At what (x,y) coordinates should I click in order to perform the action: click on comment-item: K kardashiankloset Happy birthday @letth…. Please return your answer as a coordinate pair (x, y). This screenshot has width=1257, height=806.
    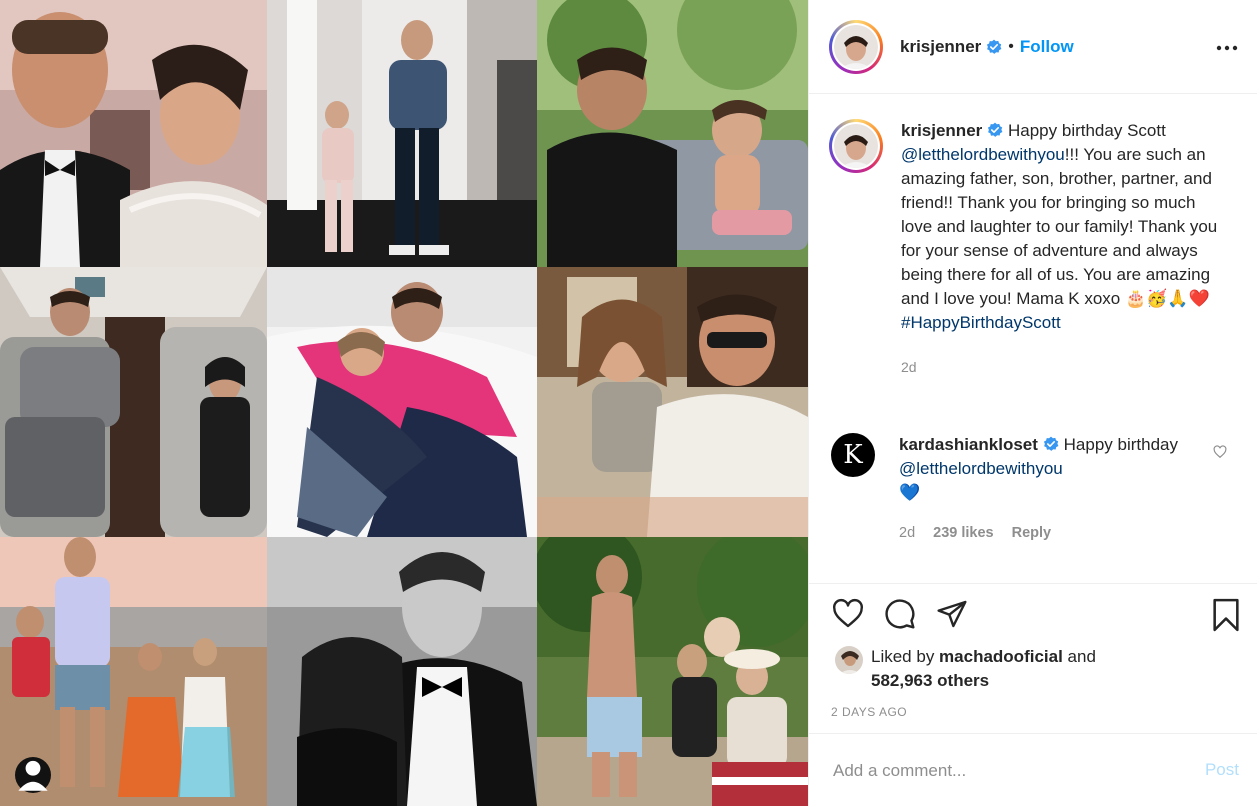
    Looking at the image, I should click on (1036, 489).